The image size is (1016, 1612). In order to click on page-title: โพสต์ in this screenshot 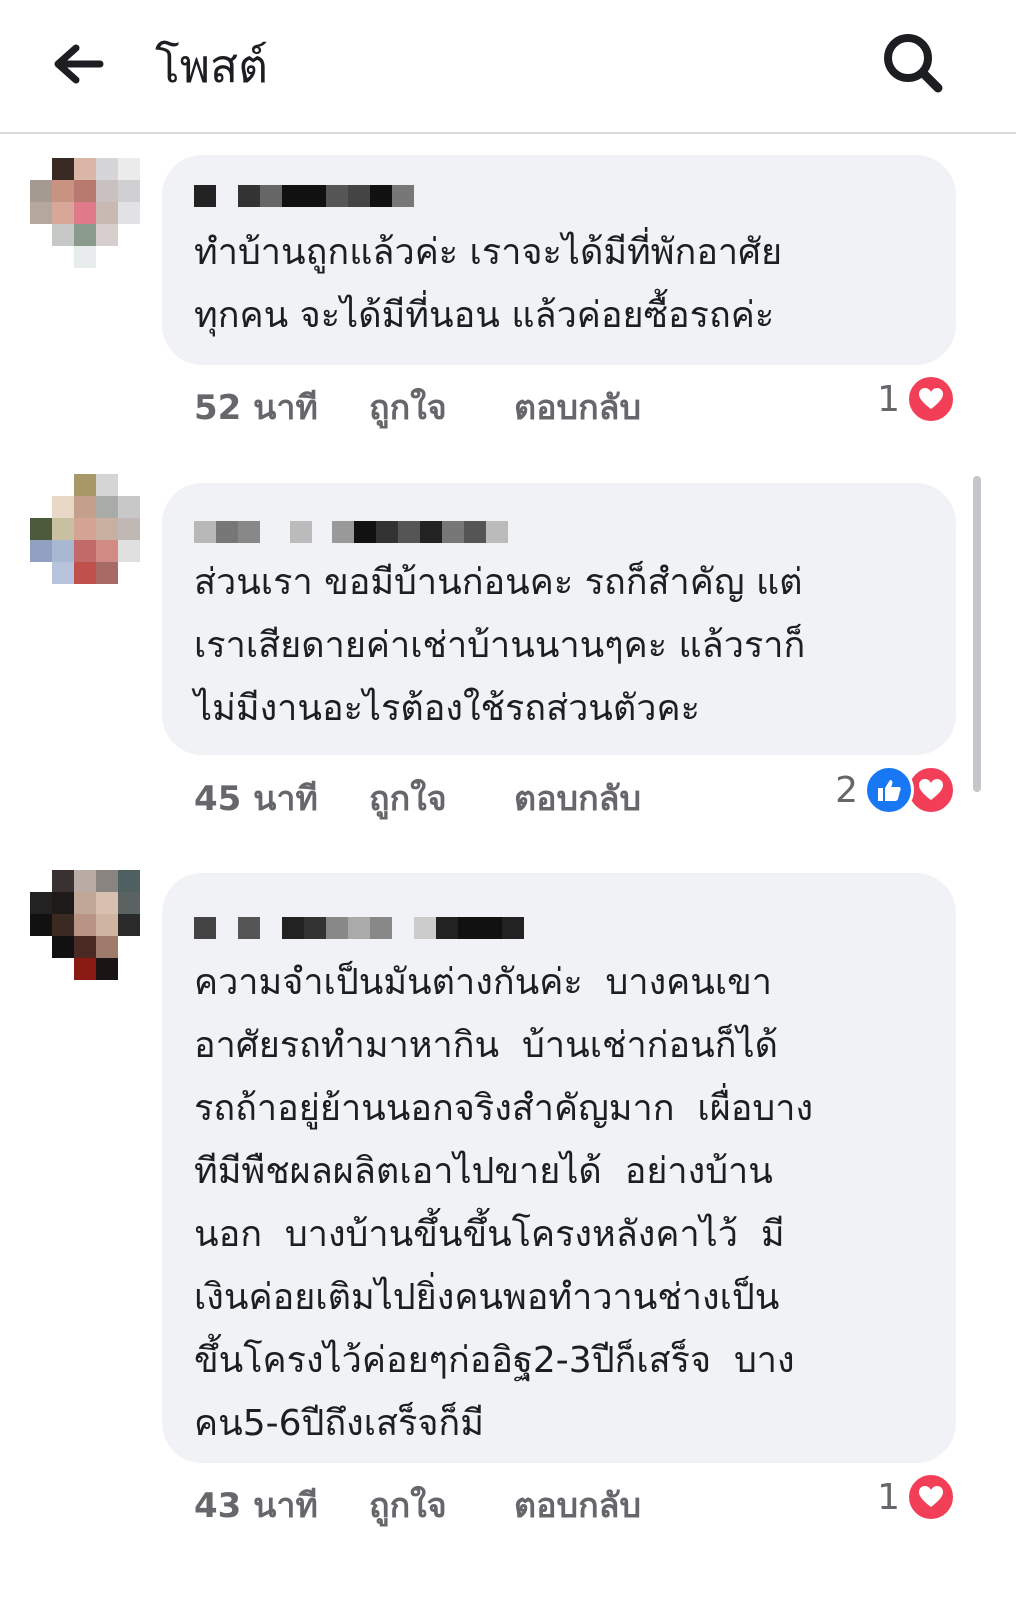, I will do `click(211, 66)`.